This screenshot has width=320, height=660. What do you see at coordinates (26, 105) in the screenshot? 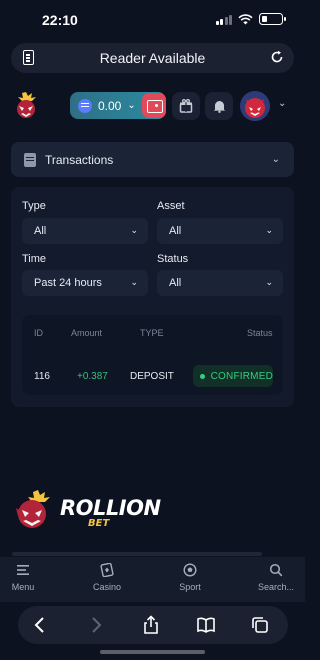
I see `rollion-logo-icon` at bounding box center [26, 105].